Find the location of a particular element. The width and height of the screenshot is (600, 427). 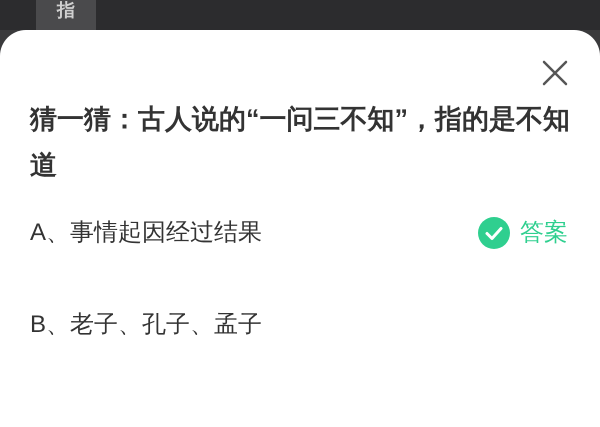

option-text: A、事情起因经过结果 is located at coordinates (146, 233).